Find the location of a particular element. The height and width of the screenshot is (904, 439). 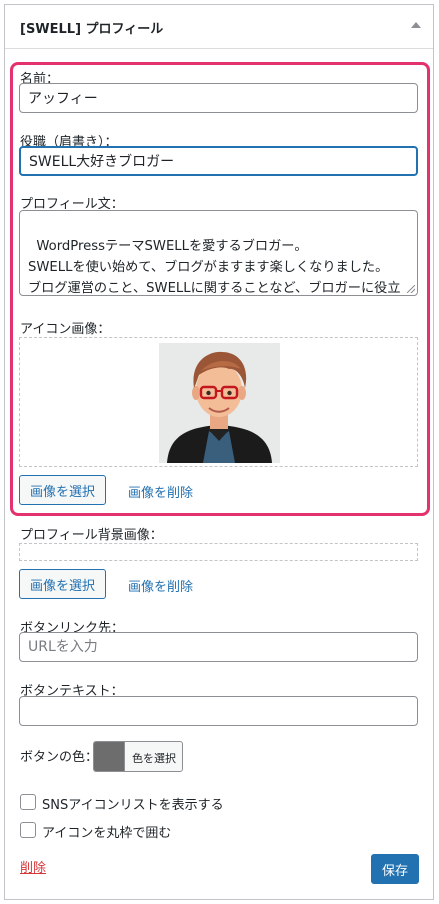

button-color-label: ボタンの色： is located at coordinates (59, 757).